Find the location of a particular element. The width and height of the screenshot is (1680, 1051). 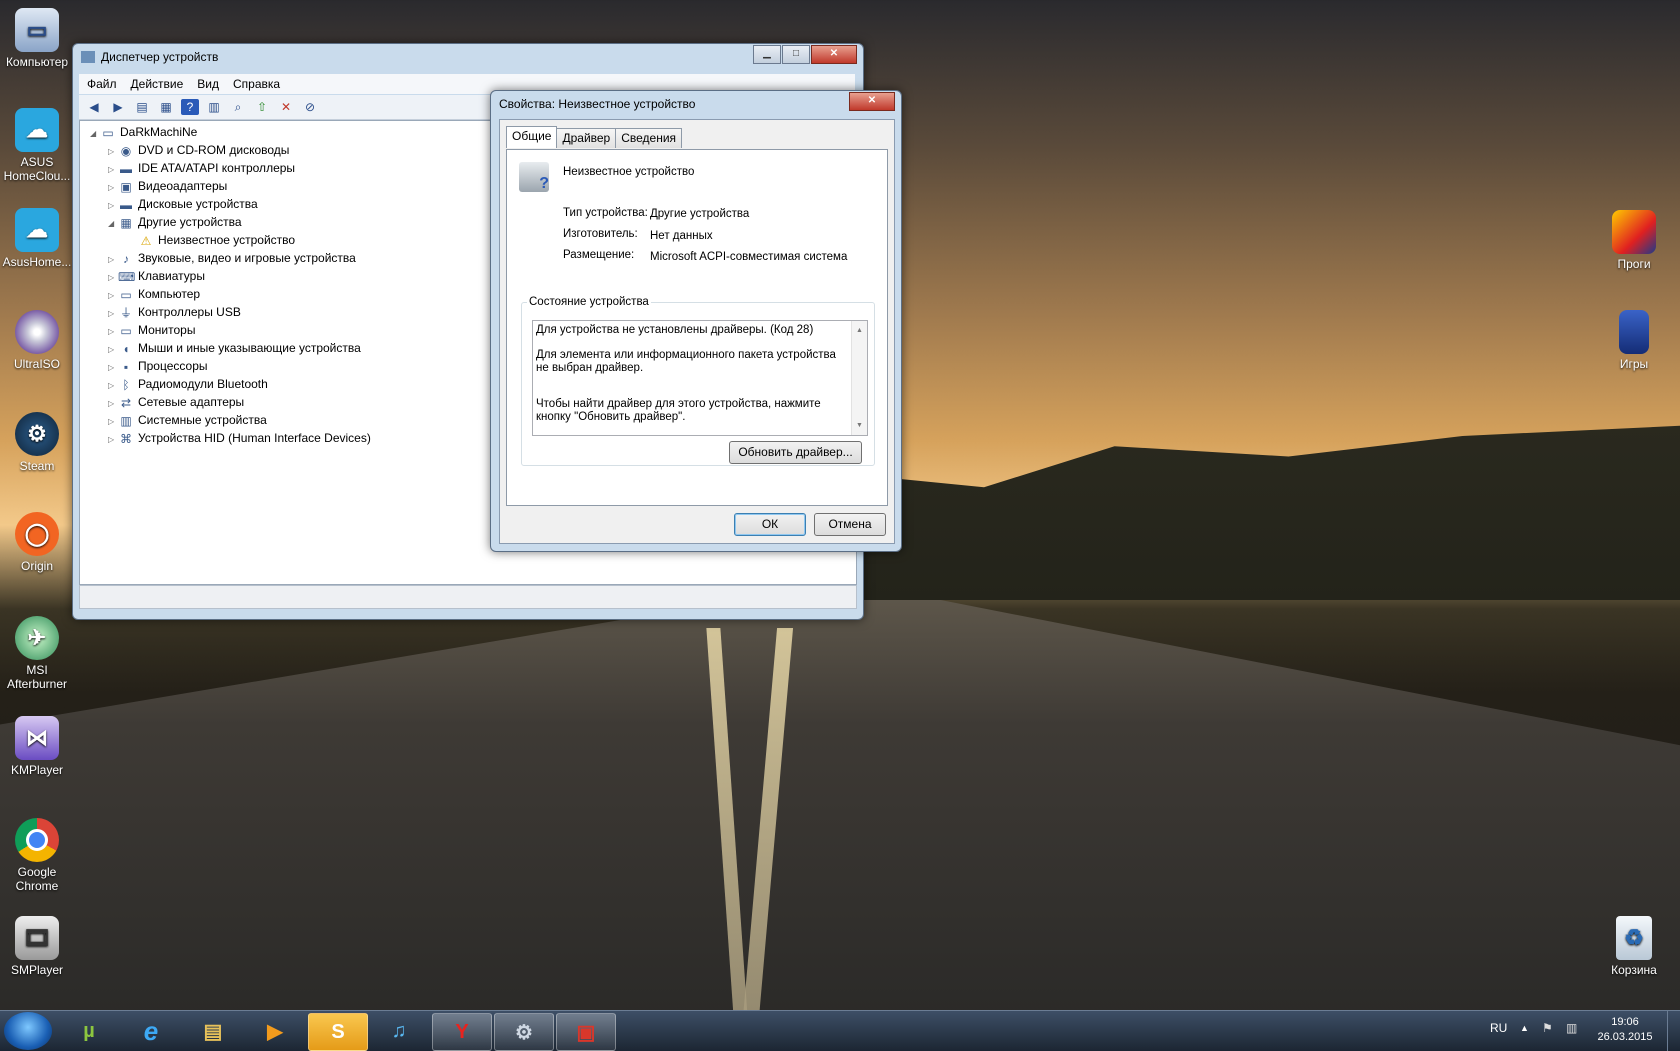

utorrent-icon: µ is located at coordinates (89, 1031).